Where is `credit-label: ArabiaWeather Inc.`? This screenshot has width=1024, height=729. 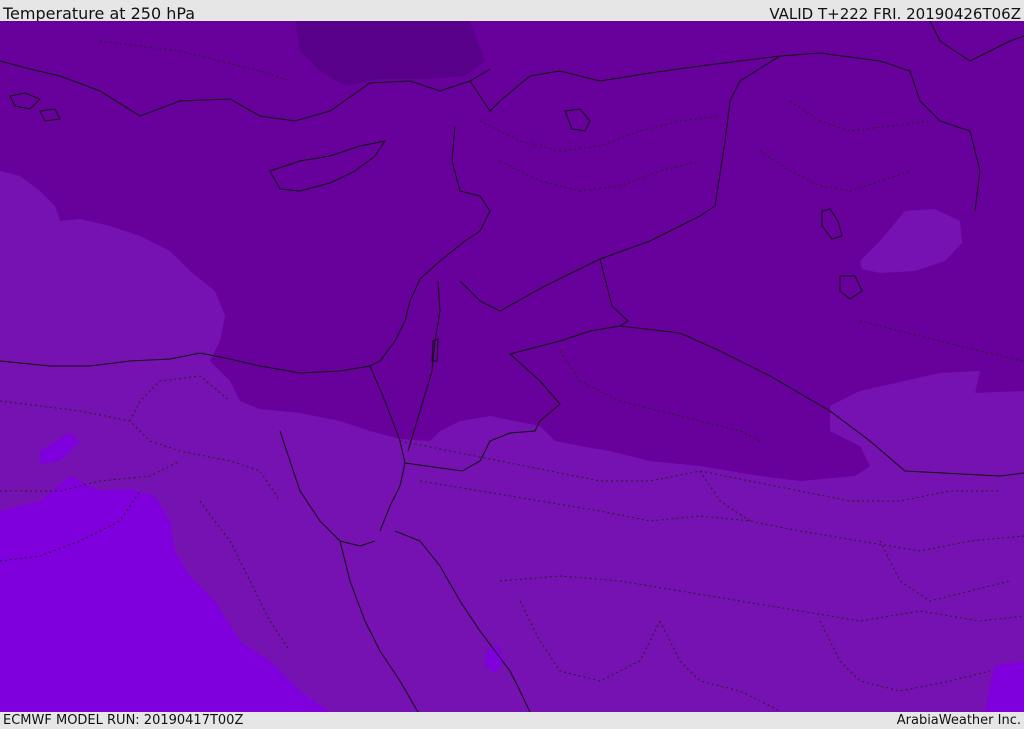
credit-label: ArabiaWeather Inc. is located at coordinates (958, 720).